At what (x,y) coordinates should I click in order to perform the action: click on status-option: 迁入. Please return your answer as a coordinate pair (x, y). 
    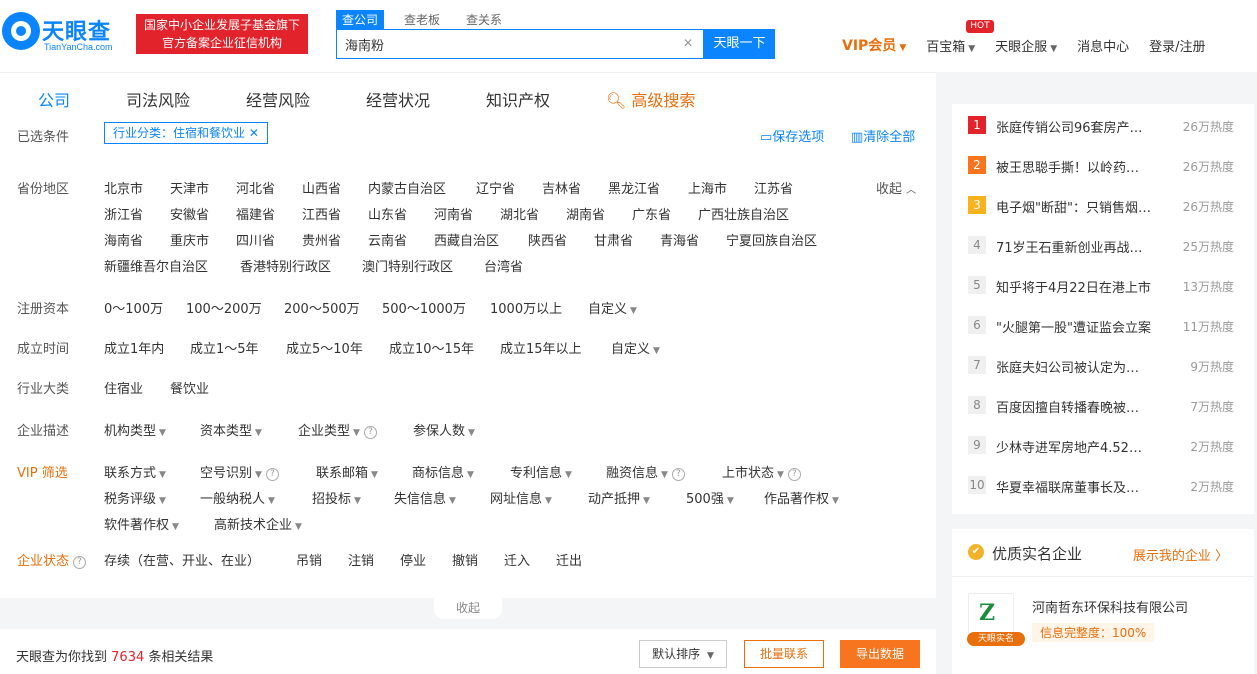
    Looking at the image, I should click on (517, 559).